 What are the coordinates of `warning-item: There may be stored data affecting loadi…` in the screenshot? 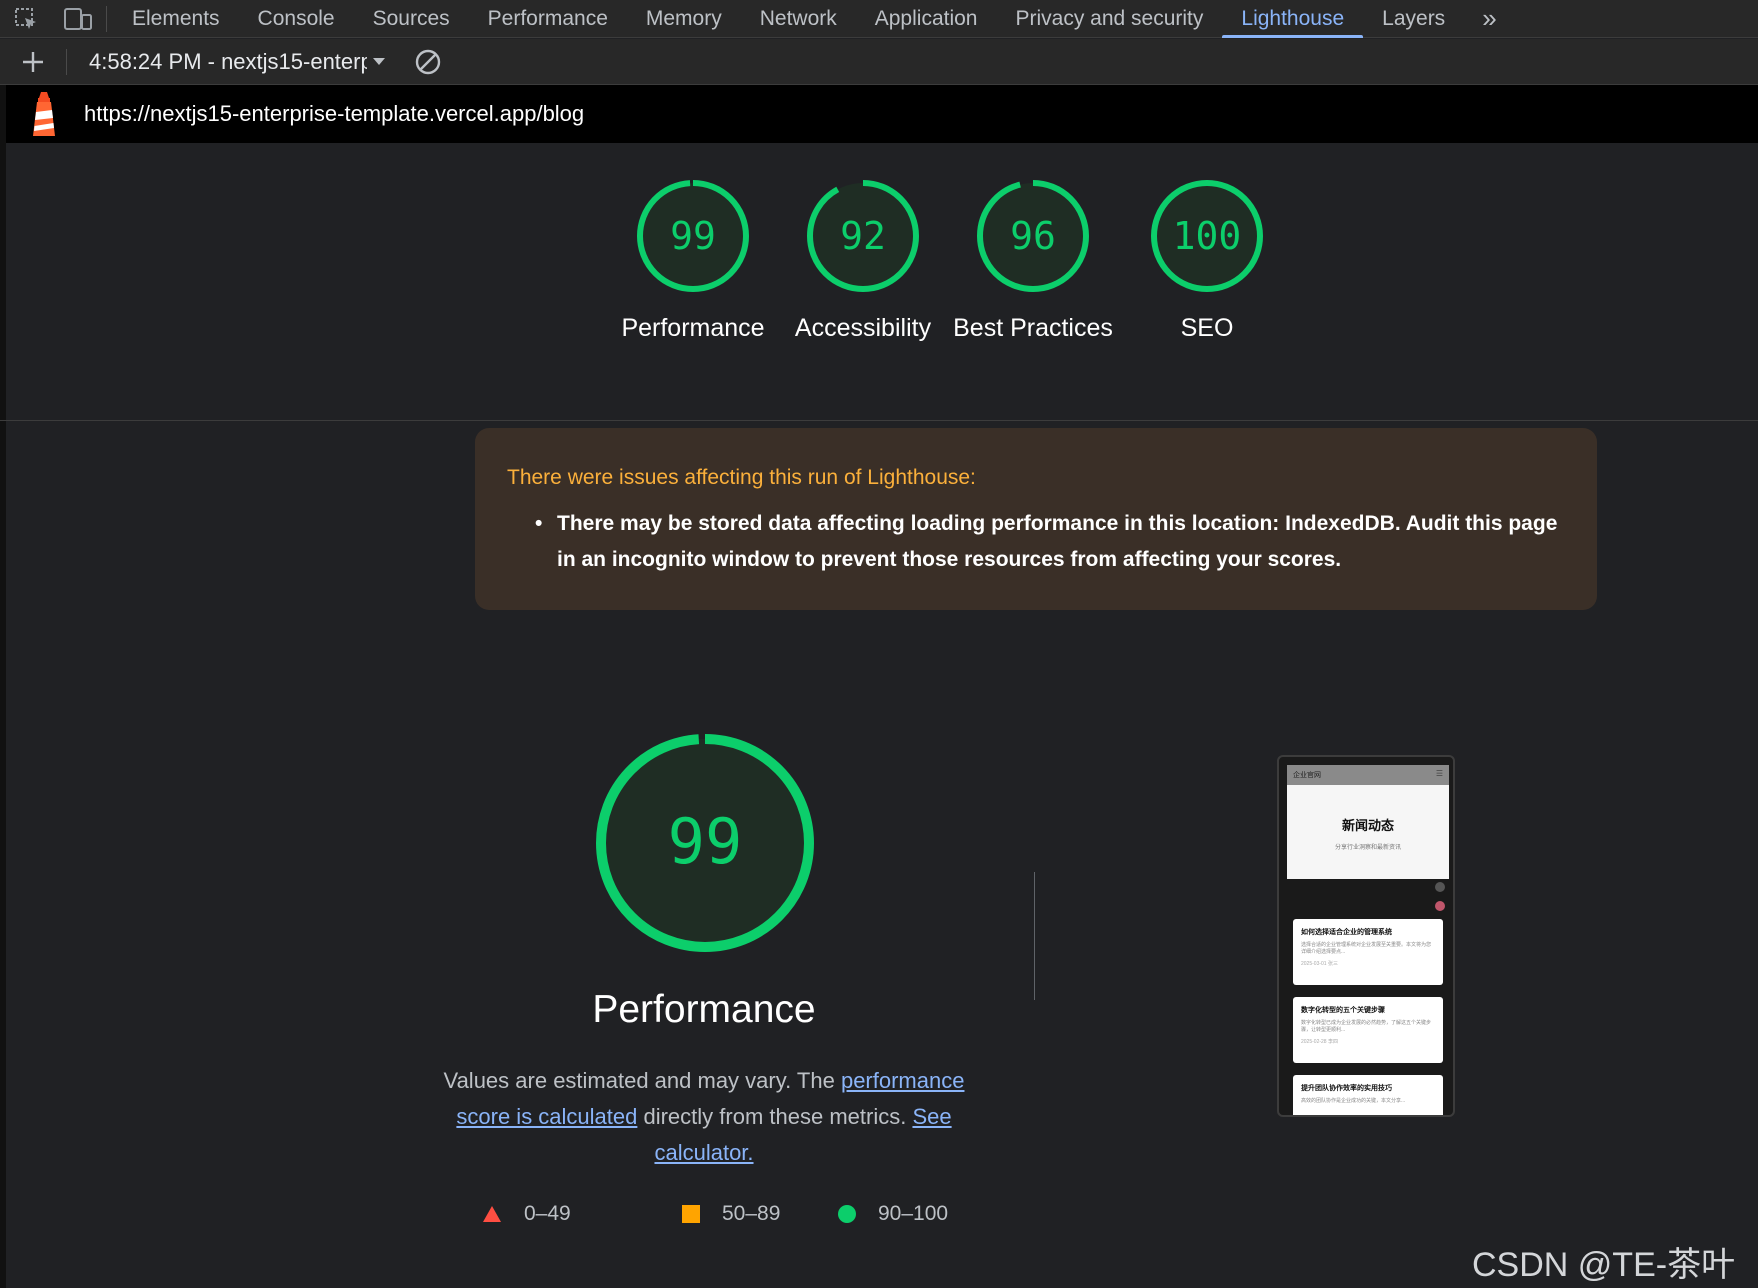 It's located at (1050, 542).